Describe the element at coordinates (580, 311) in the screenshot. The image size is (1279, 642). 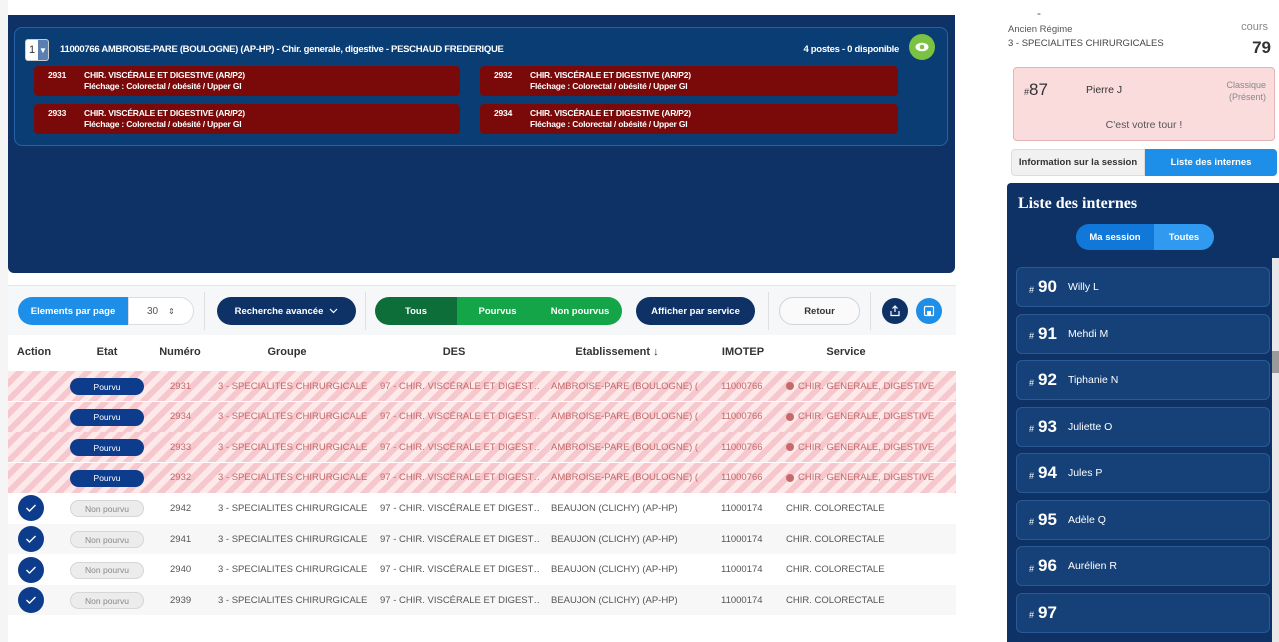
I see `filter-unfilled-button: Non pourvus` at that location.